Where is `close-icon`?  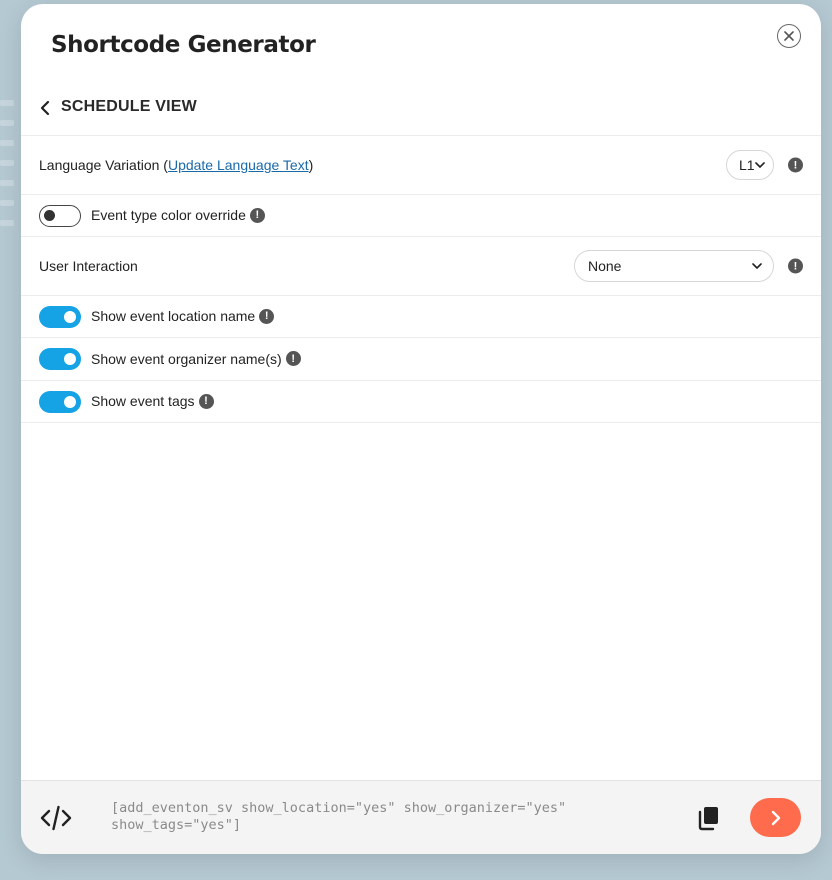
close-icon is located at coordinates (789, 36).